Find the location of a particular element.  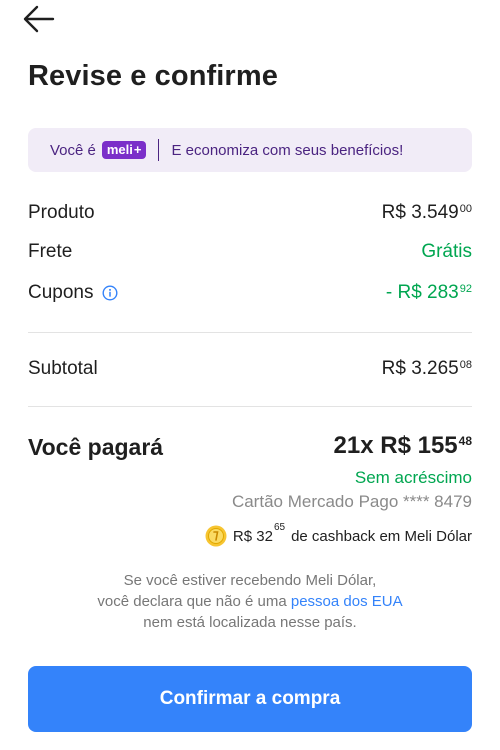

total-value: 21x R$ 155 48 is located at coordinates (403, 446).